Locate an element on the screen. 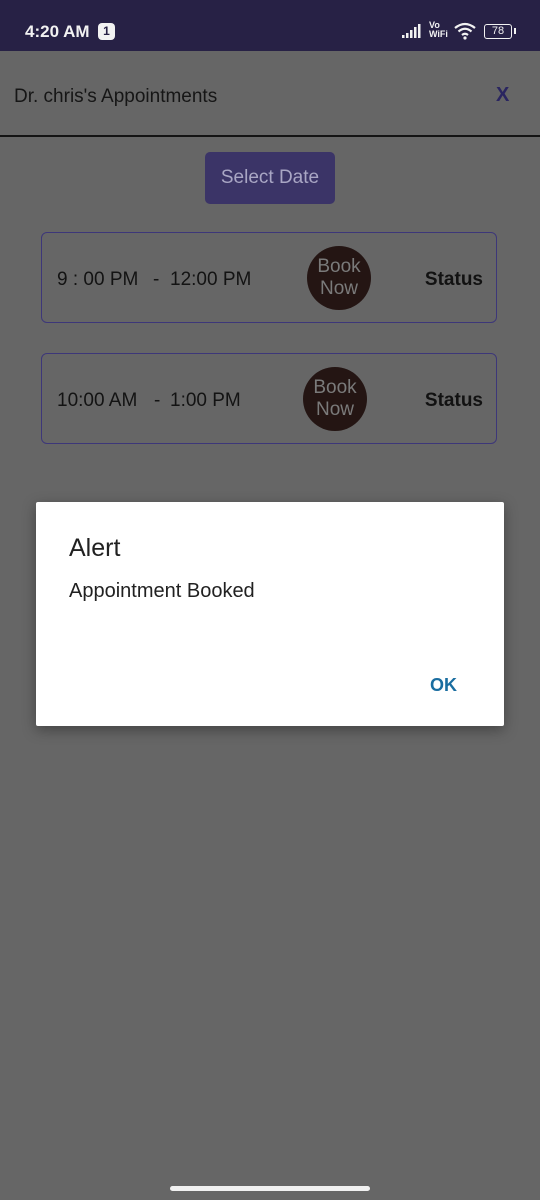  vowifi-bottom-label: WiFi is located at coordinates (438, 34).